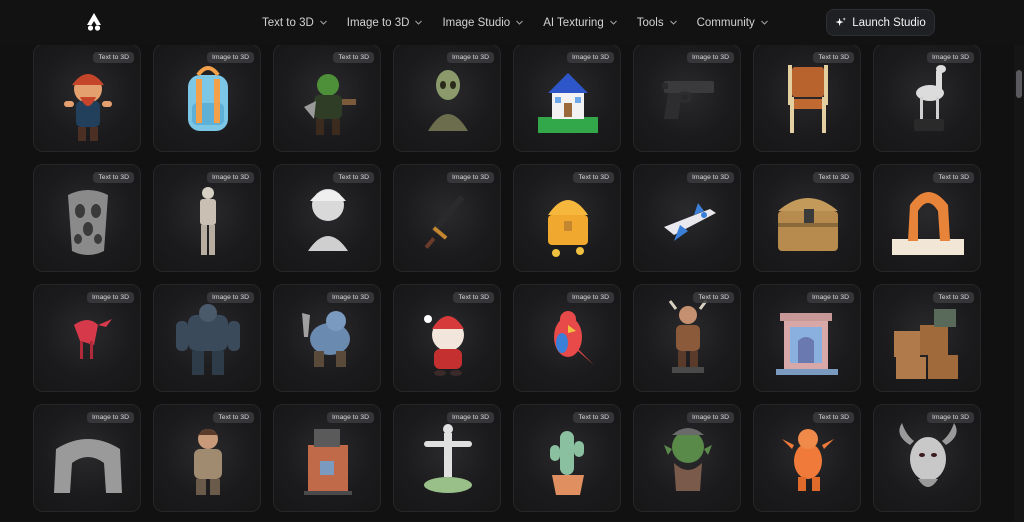 The height and width of the screenshot is (522, 1024). I want to click on nav-image-studio: Image Studio, so click(483, 22).